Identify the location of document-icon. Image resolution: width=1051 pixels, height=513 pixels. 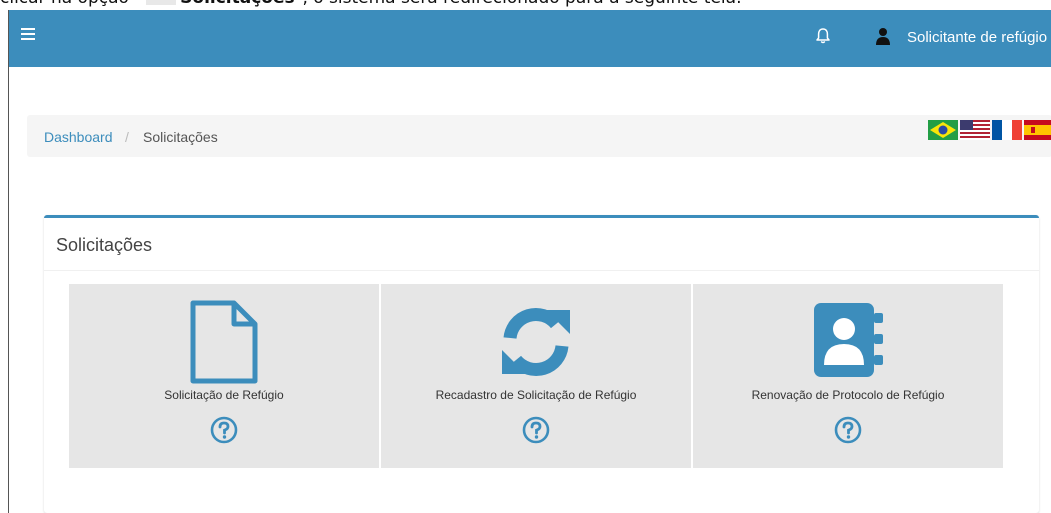
(224, 342).